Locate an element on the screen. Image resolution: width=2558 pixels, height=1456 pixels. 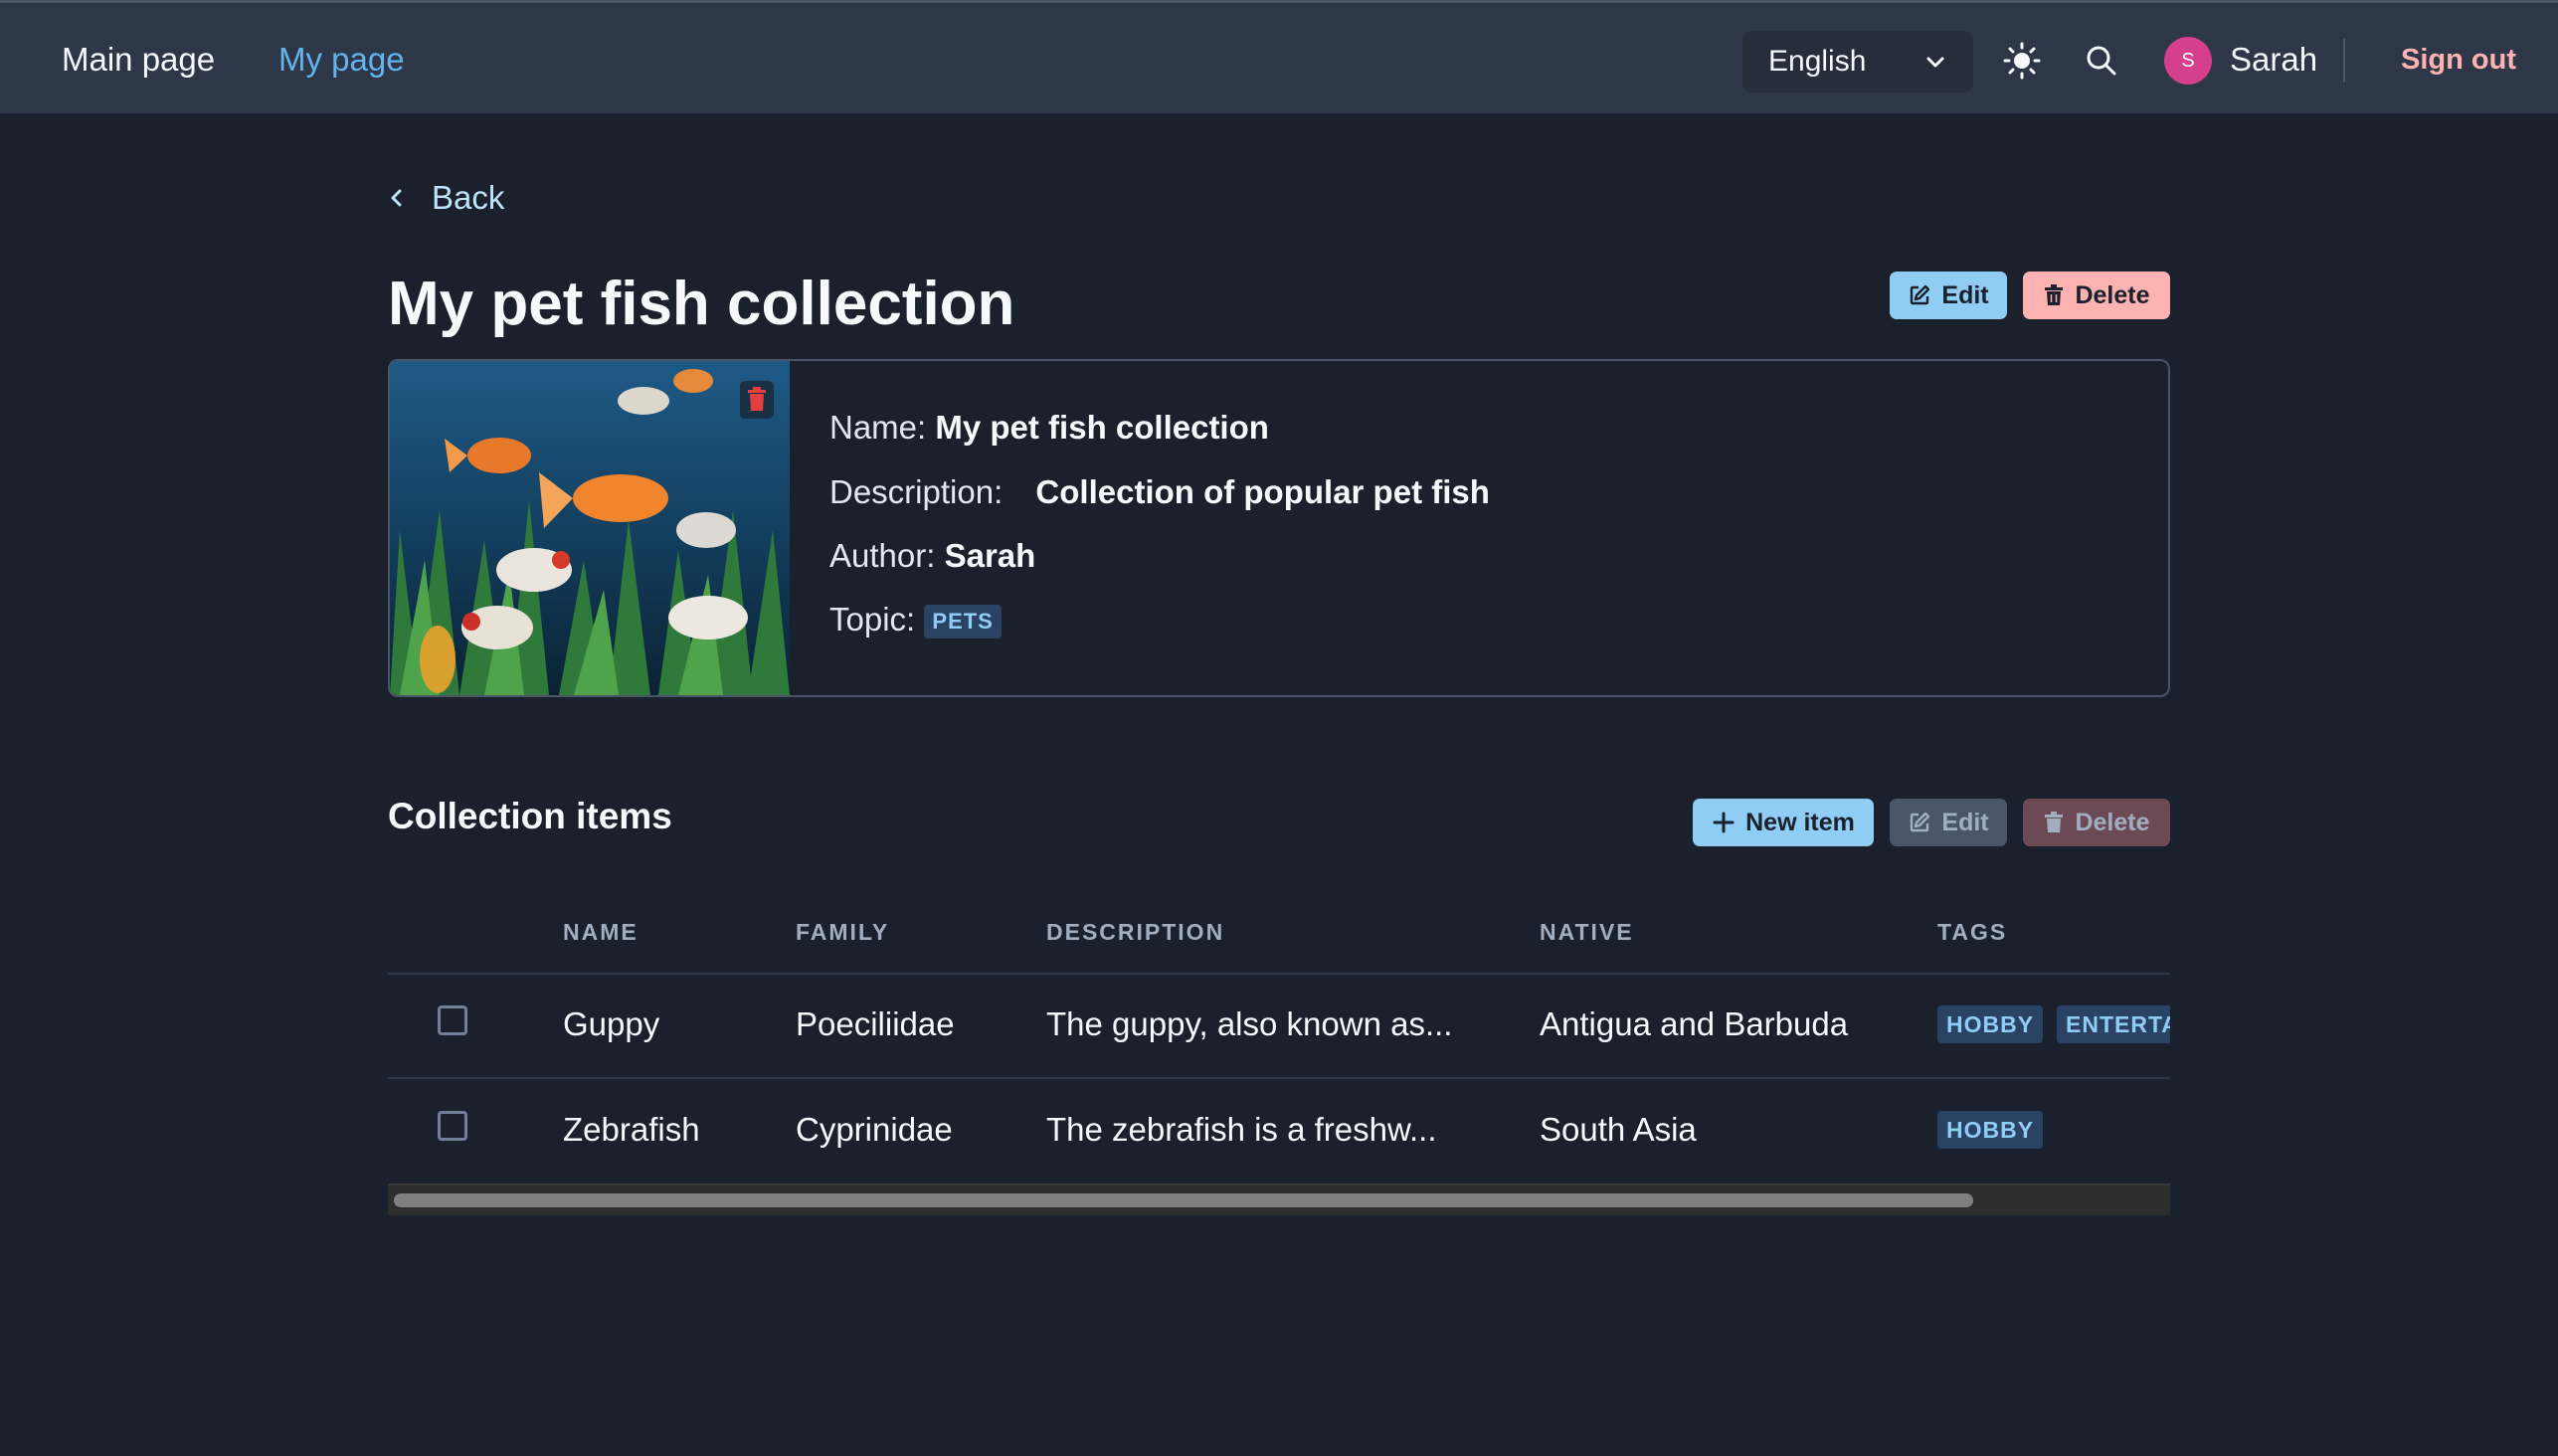
chevron-left-icon is located at coordinates (396, 198).